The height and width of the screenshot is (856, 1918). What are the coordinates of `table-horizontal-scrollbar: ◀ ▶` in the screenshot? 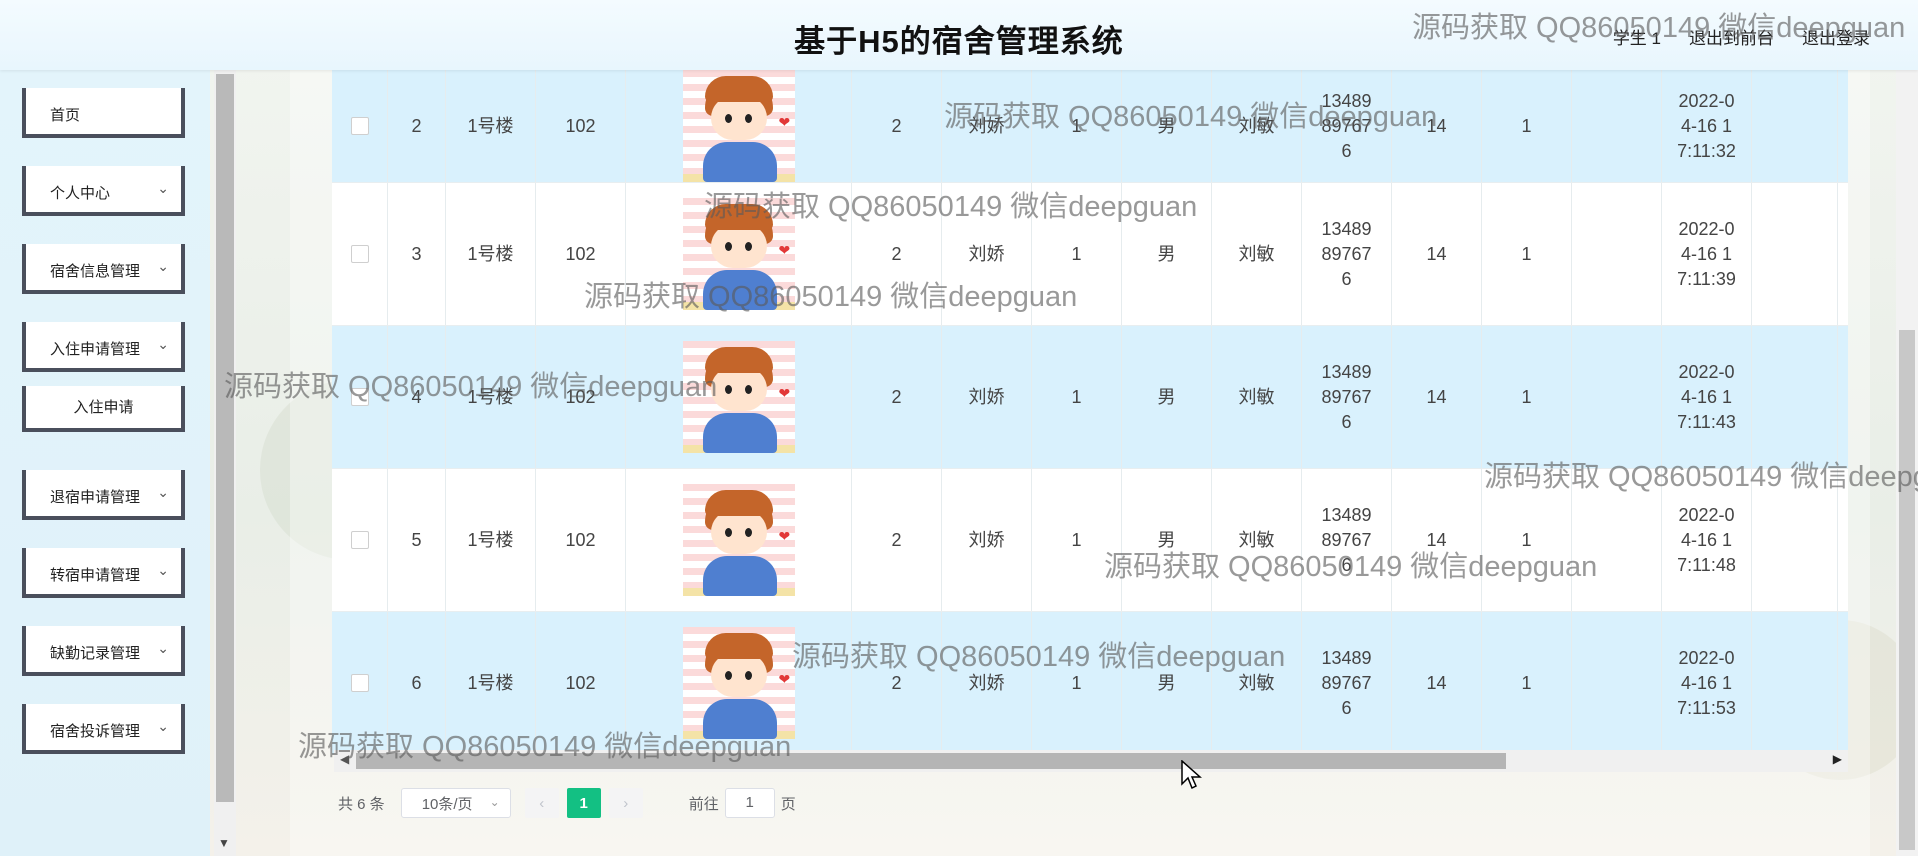 It's located at (1091, 761).